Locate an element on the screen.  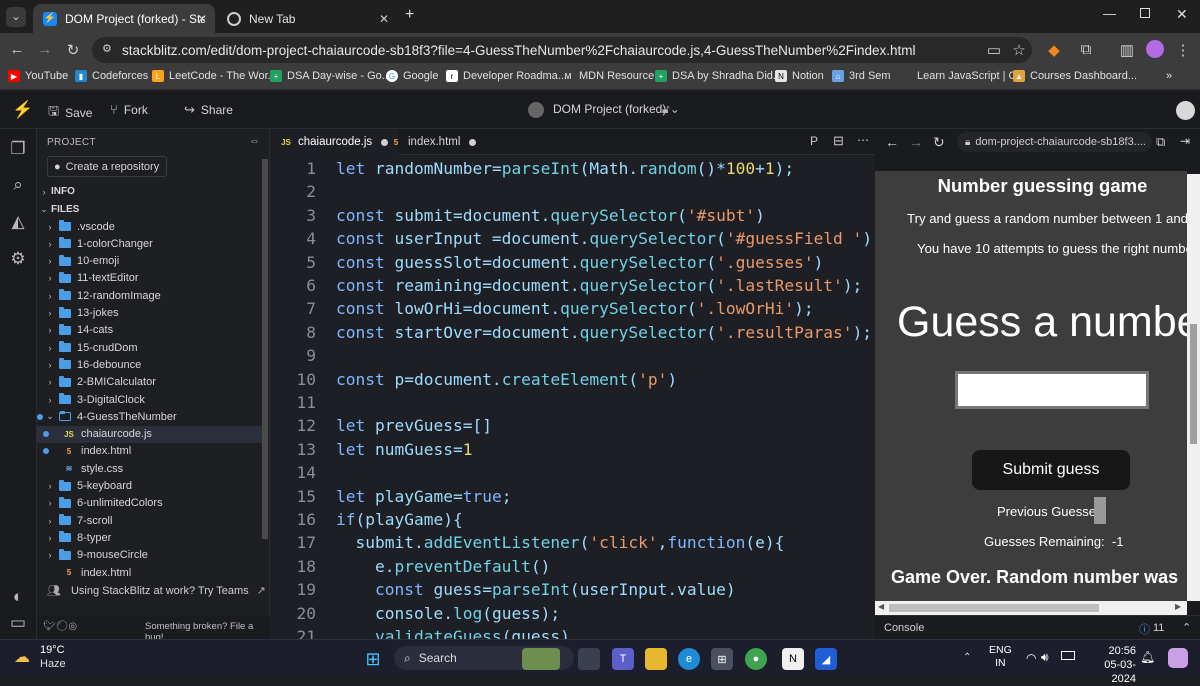
search-icon: ⌕ is located at coordinates (18, 185).